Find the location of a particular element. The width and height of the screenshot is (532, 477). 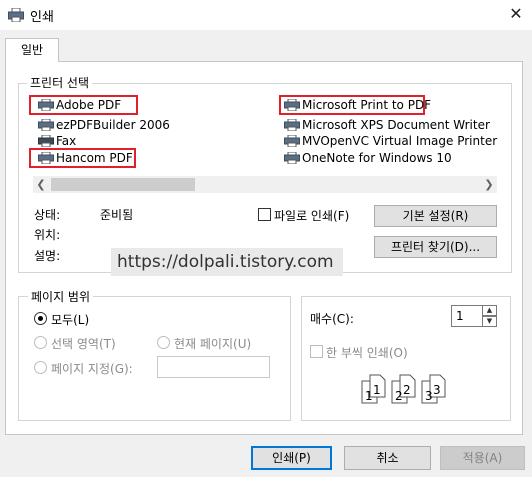

collate-checkbox is located at coordinates (316, 351).